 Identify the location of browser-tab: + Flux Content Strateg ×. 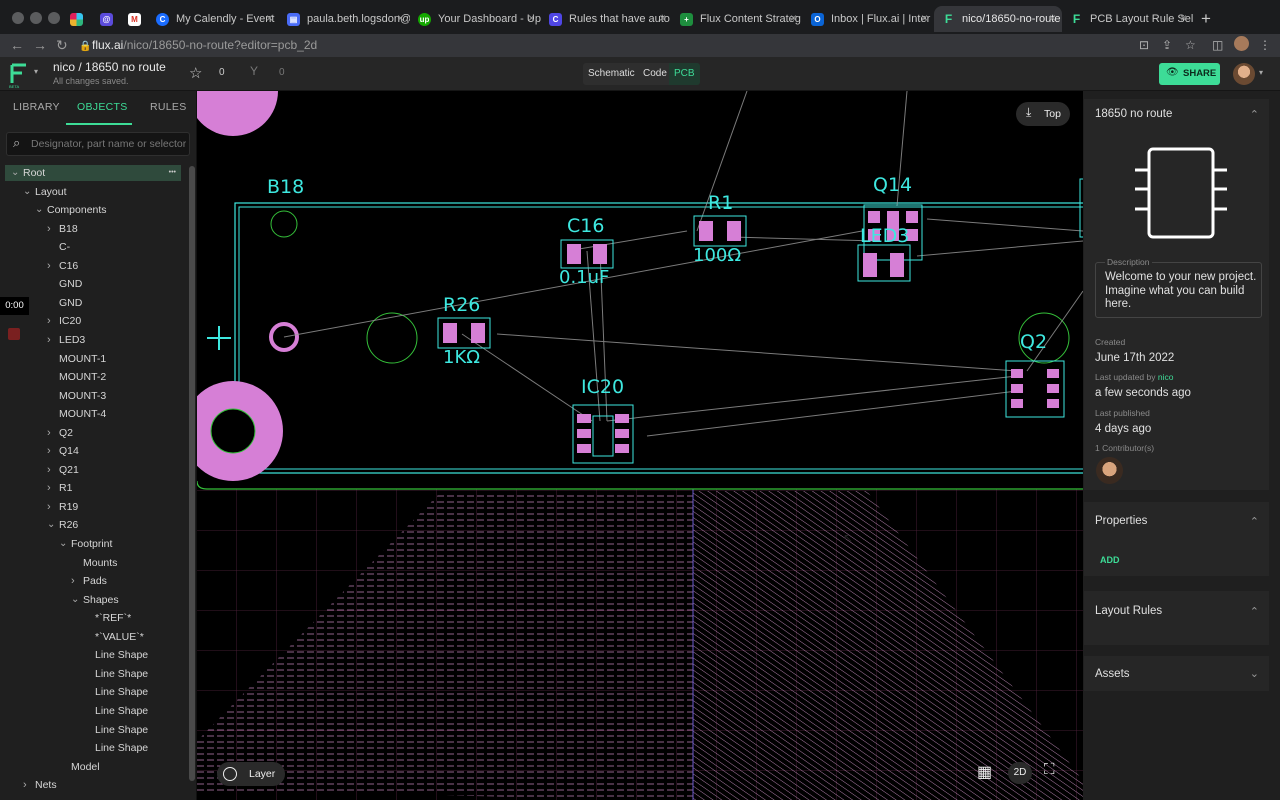
(741, 19).